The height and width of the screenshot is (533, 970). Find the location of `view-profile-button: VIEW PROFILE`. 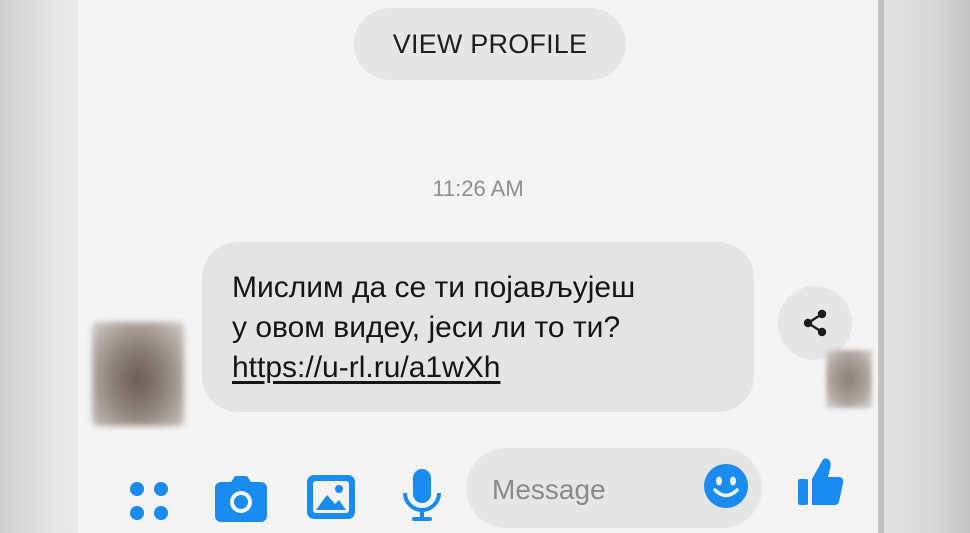

view-profile-button: VIEW PROFILE is located at coordinates (490, 44).